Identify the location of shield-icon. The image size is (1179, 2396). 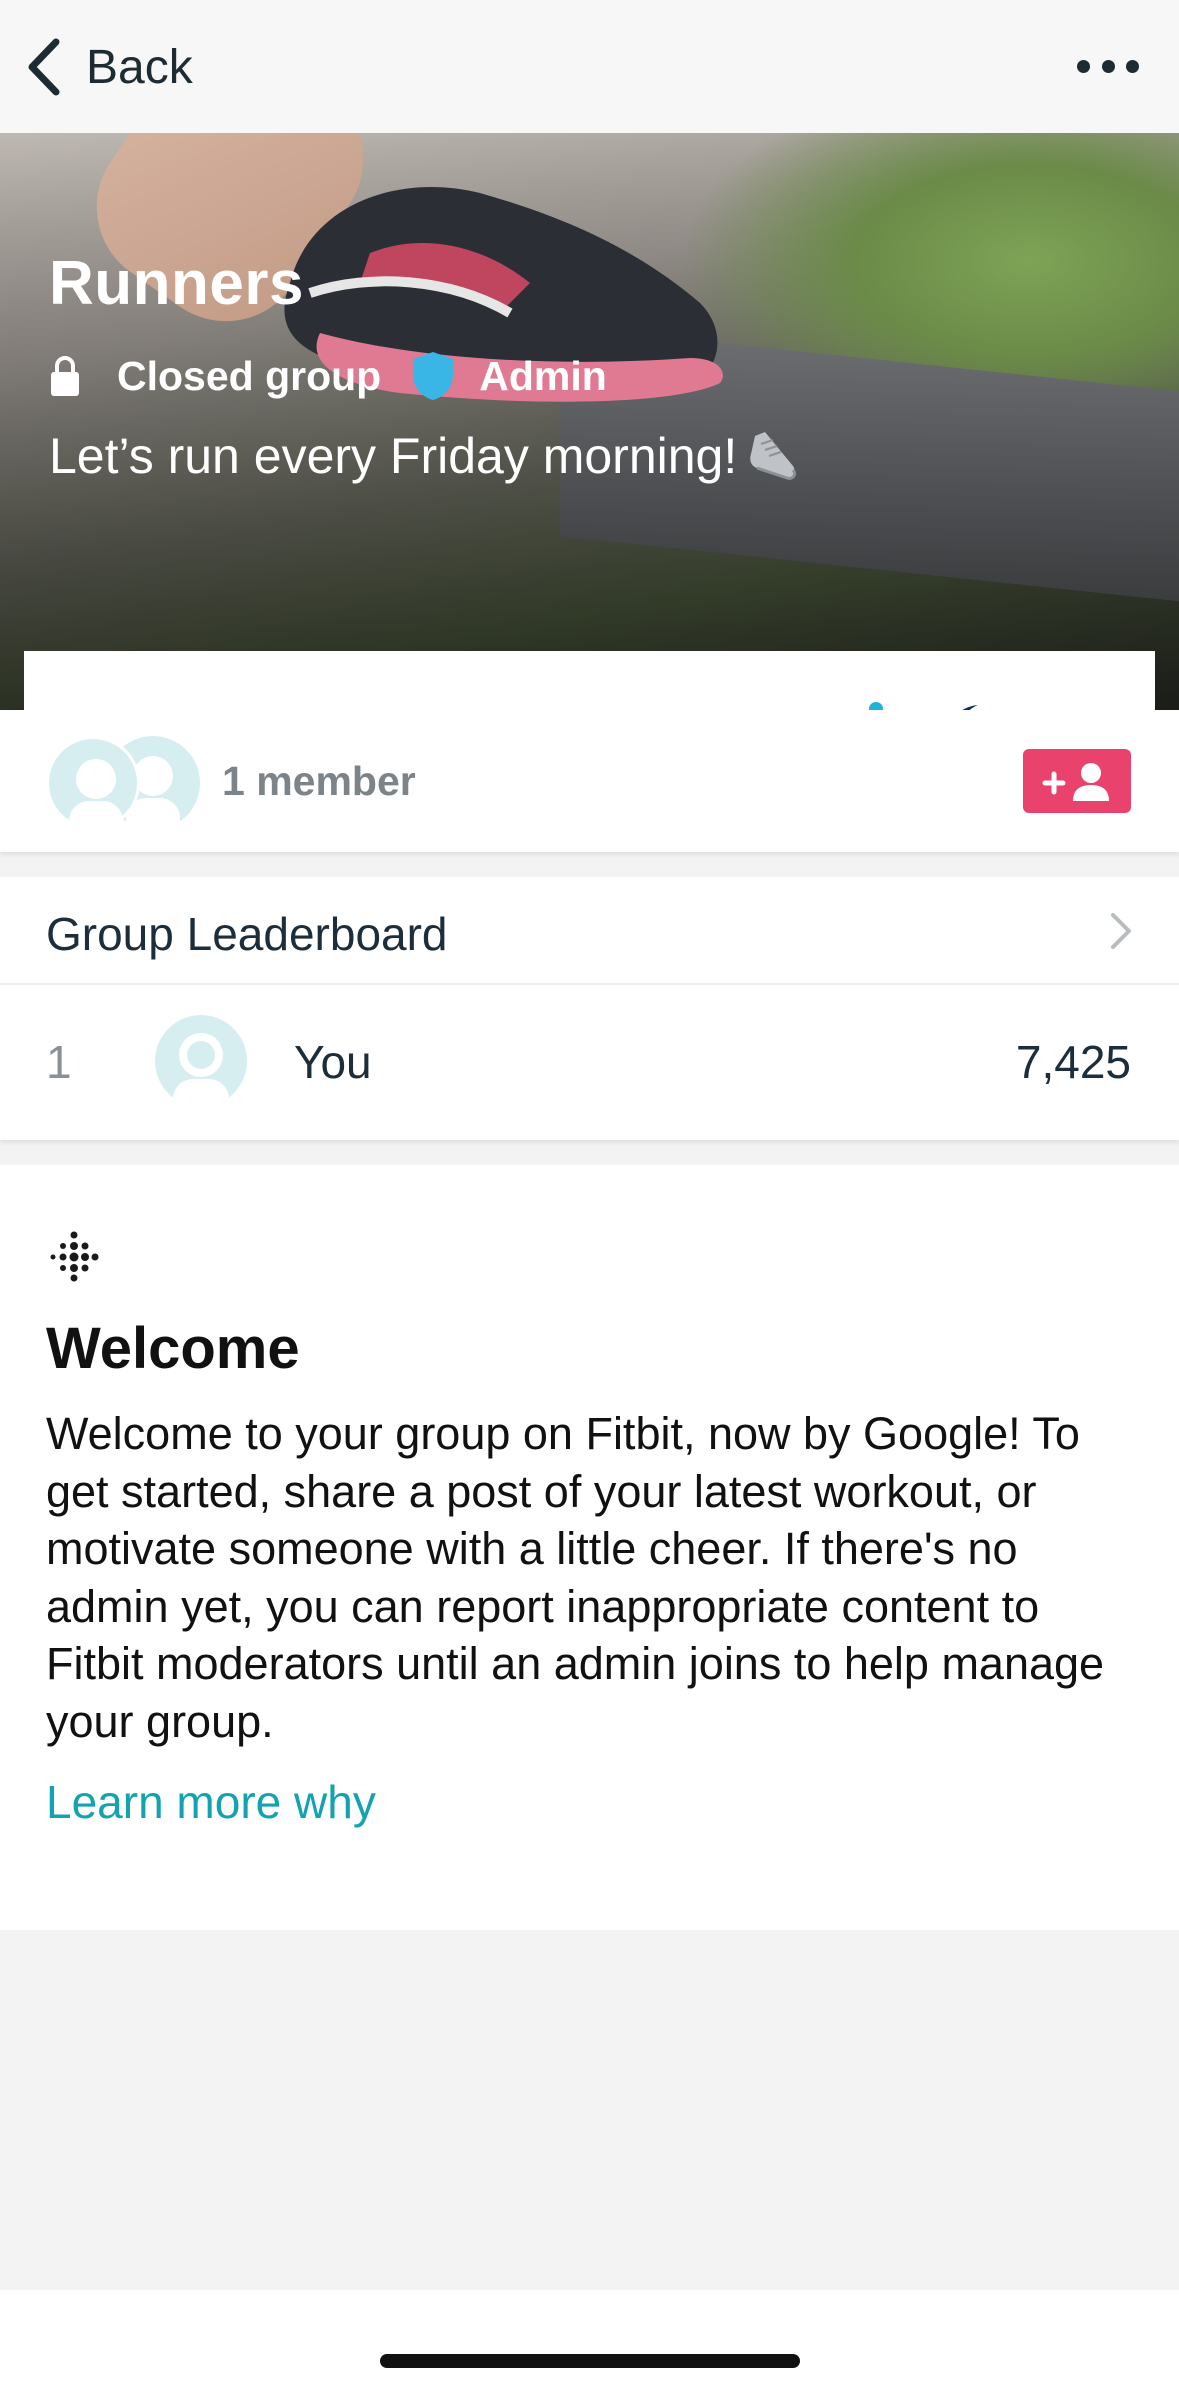
(433, 376).